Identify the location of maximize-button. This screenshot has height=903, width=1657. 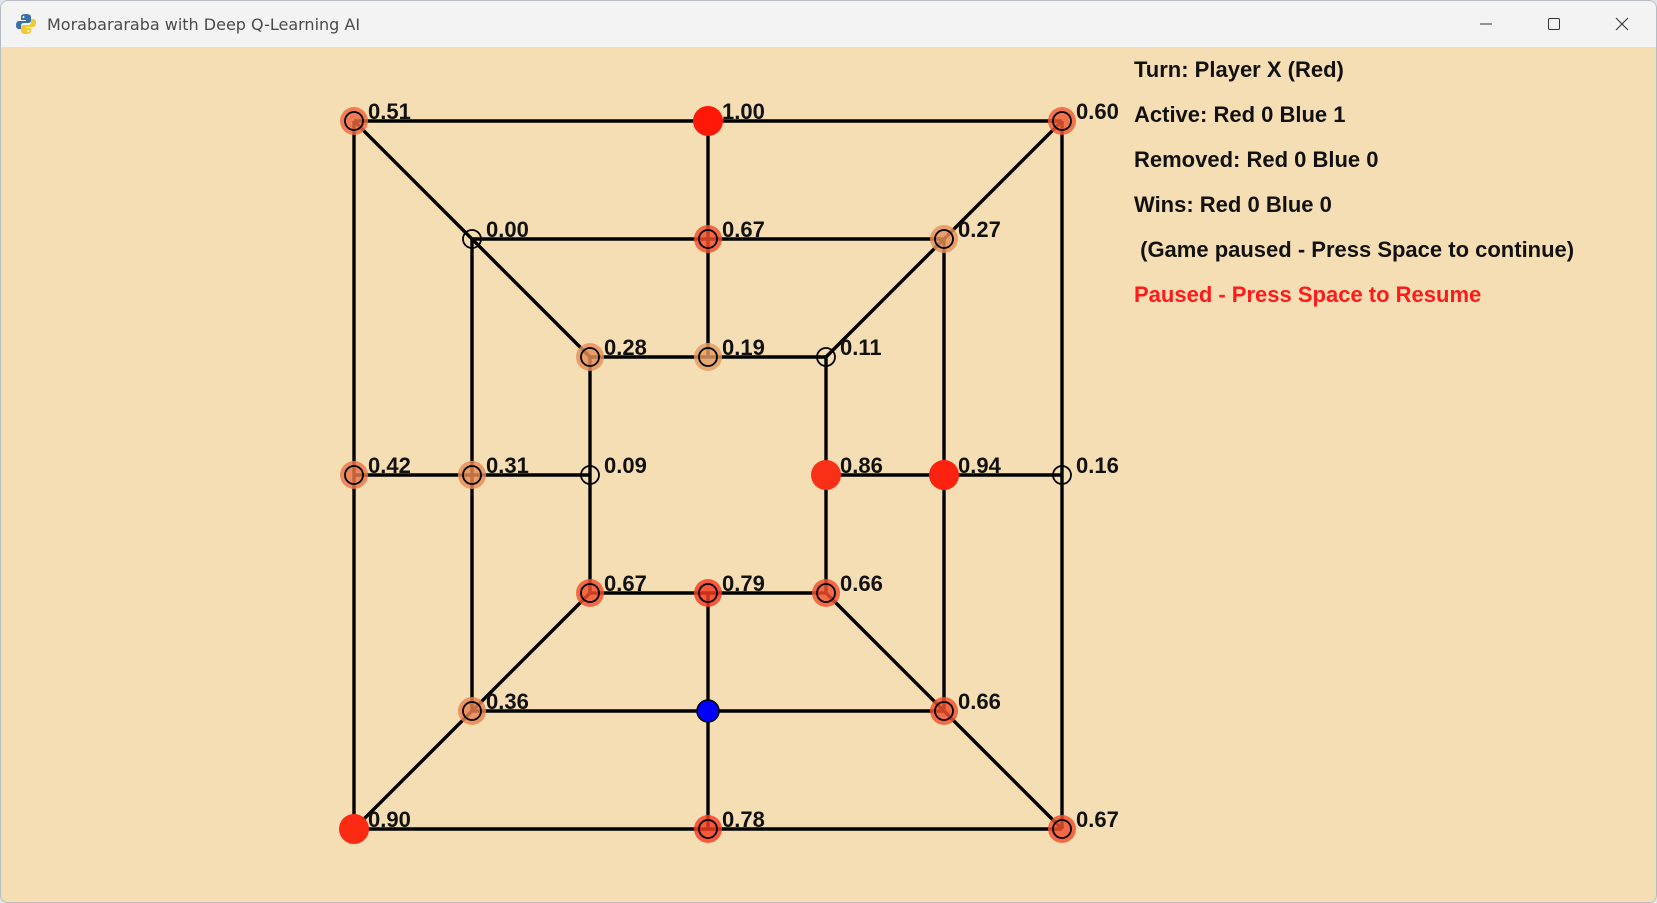
(1554, 24).